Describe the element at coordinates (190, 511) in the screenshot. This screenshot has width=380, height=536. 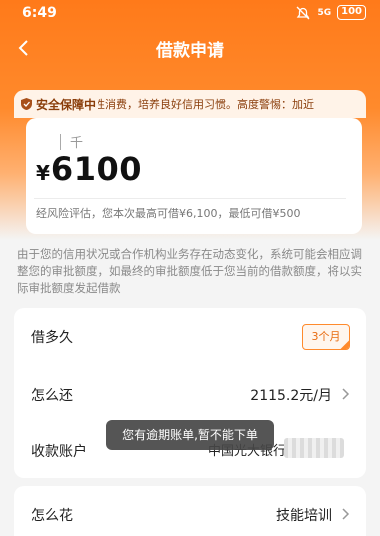
I see `loan-usage-card: 怎么花 技能培训` at that location.